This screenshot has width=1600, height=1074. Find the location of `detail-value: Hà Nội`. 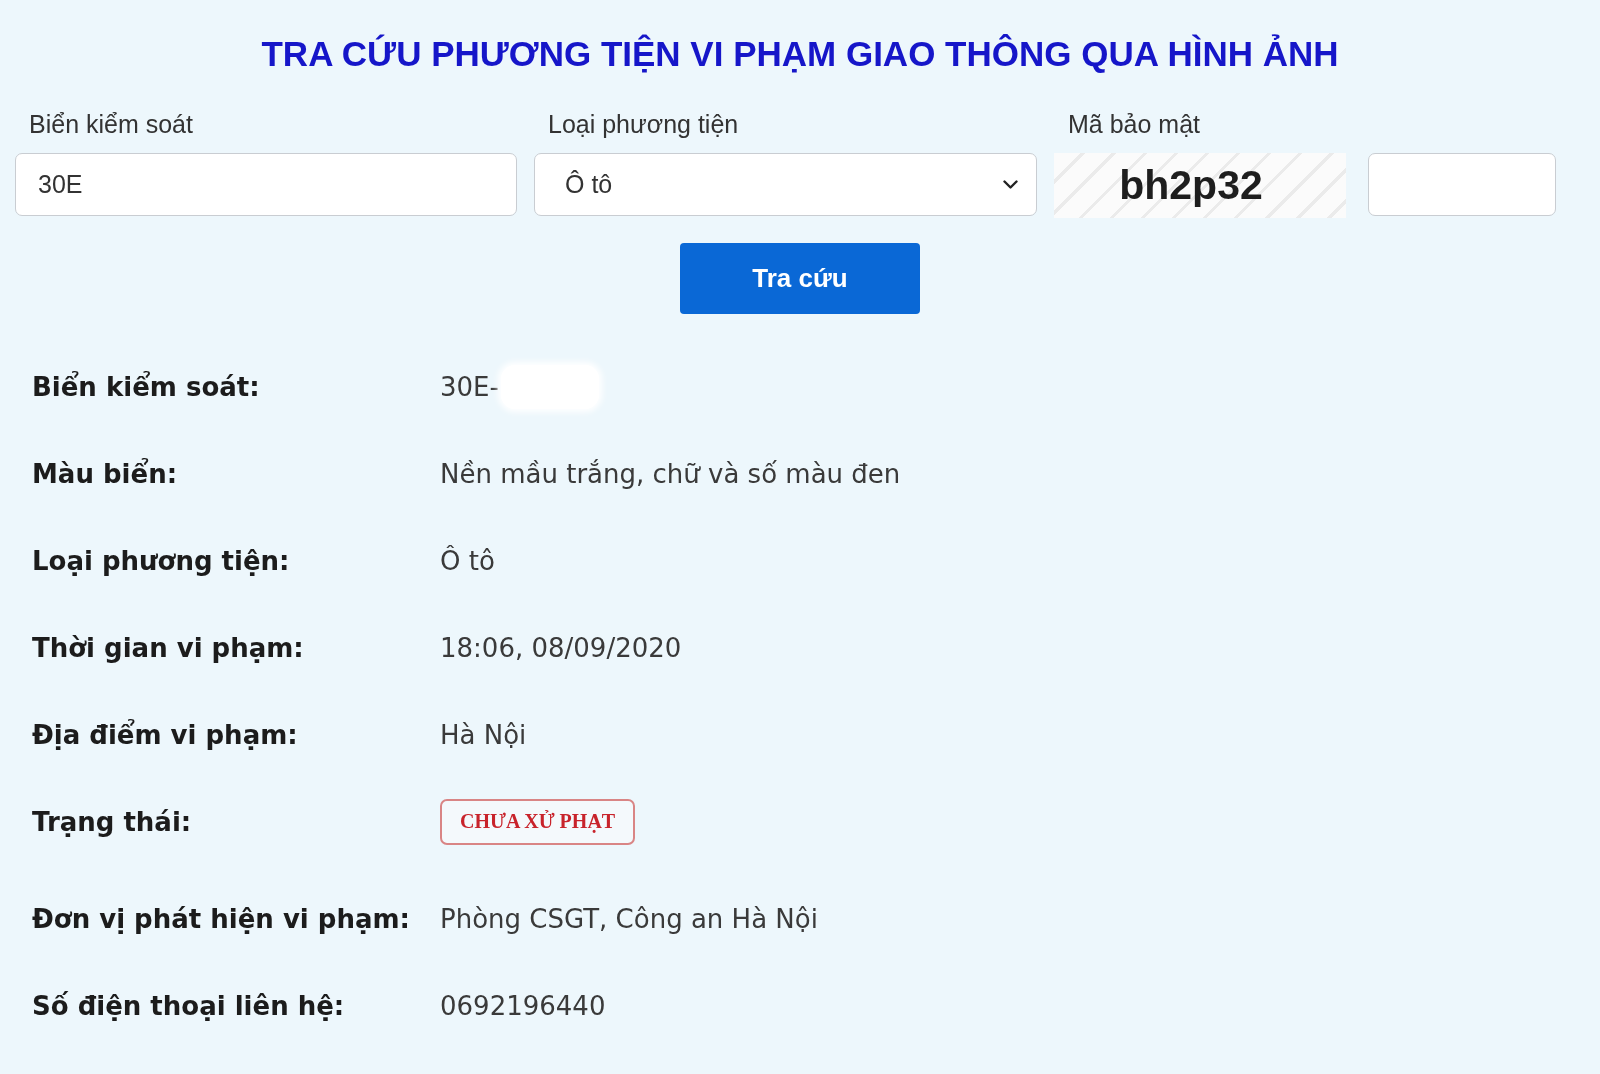

detail-value: Hà Nội is located at coordinates (483, 734).